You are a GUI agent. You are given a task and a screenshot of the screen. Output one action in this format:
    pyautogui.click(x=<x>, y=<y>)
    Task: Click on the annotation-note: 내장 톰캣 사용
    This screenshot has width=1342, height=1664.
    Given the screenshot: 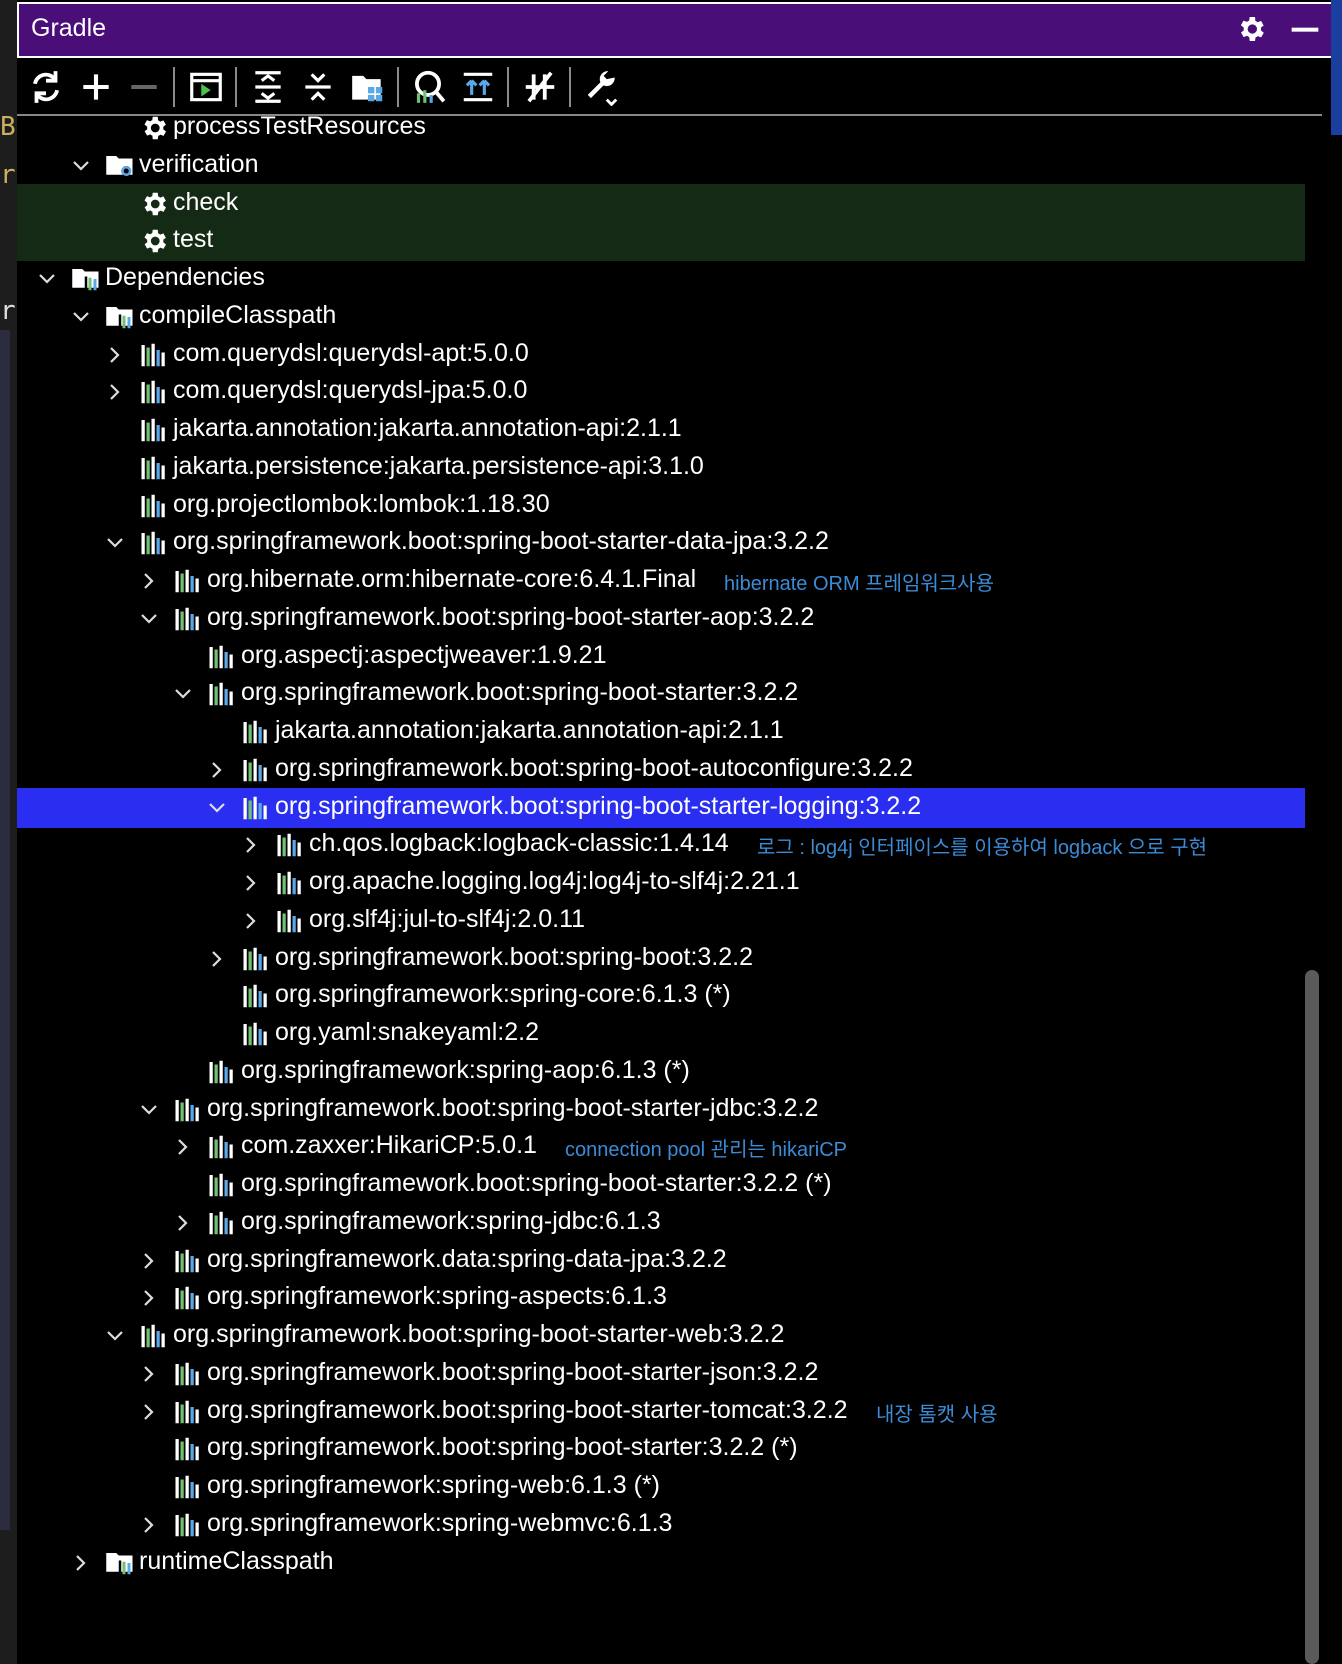 What is the action you would take?
    pyautogui.click(x=937, y=1414)
    